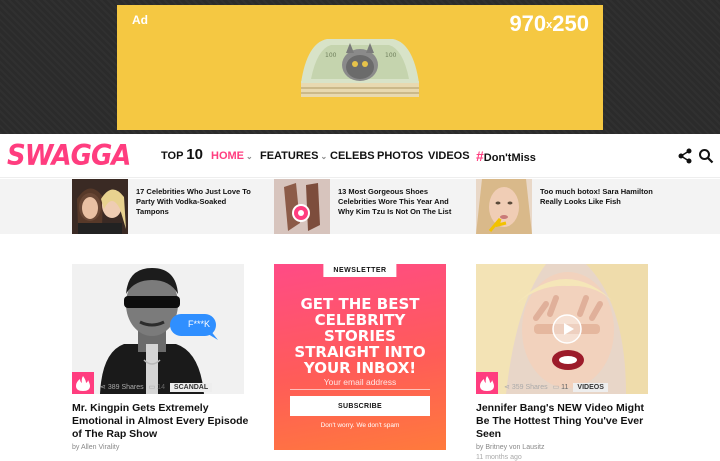  I want to click on email-field, so click(360, 382).